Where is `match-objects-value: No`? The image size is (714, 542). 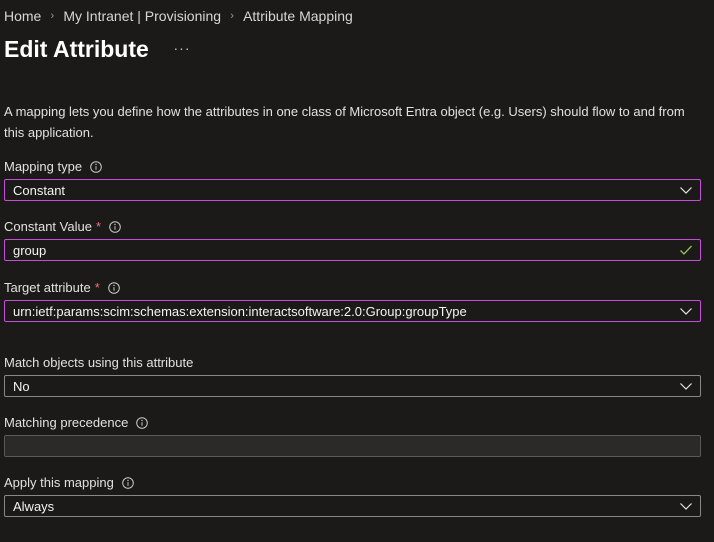
match-objects-value: No is located at coordinates (21, 386).